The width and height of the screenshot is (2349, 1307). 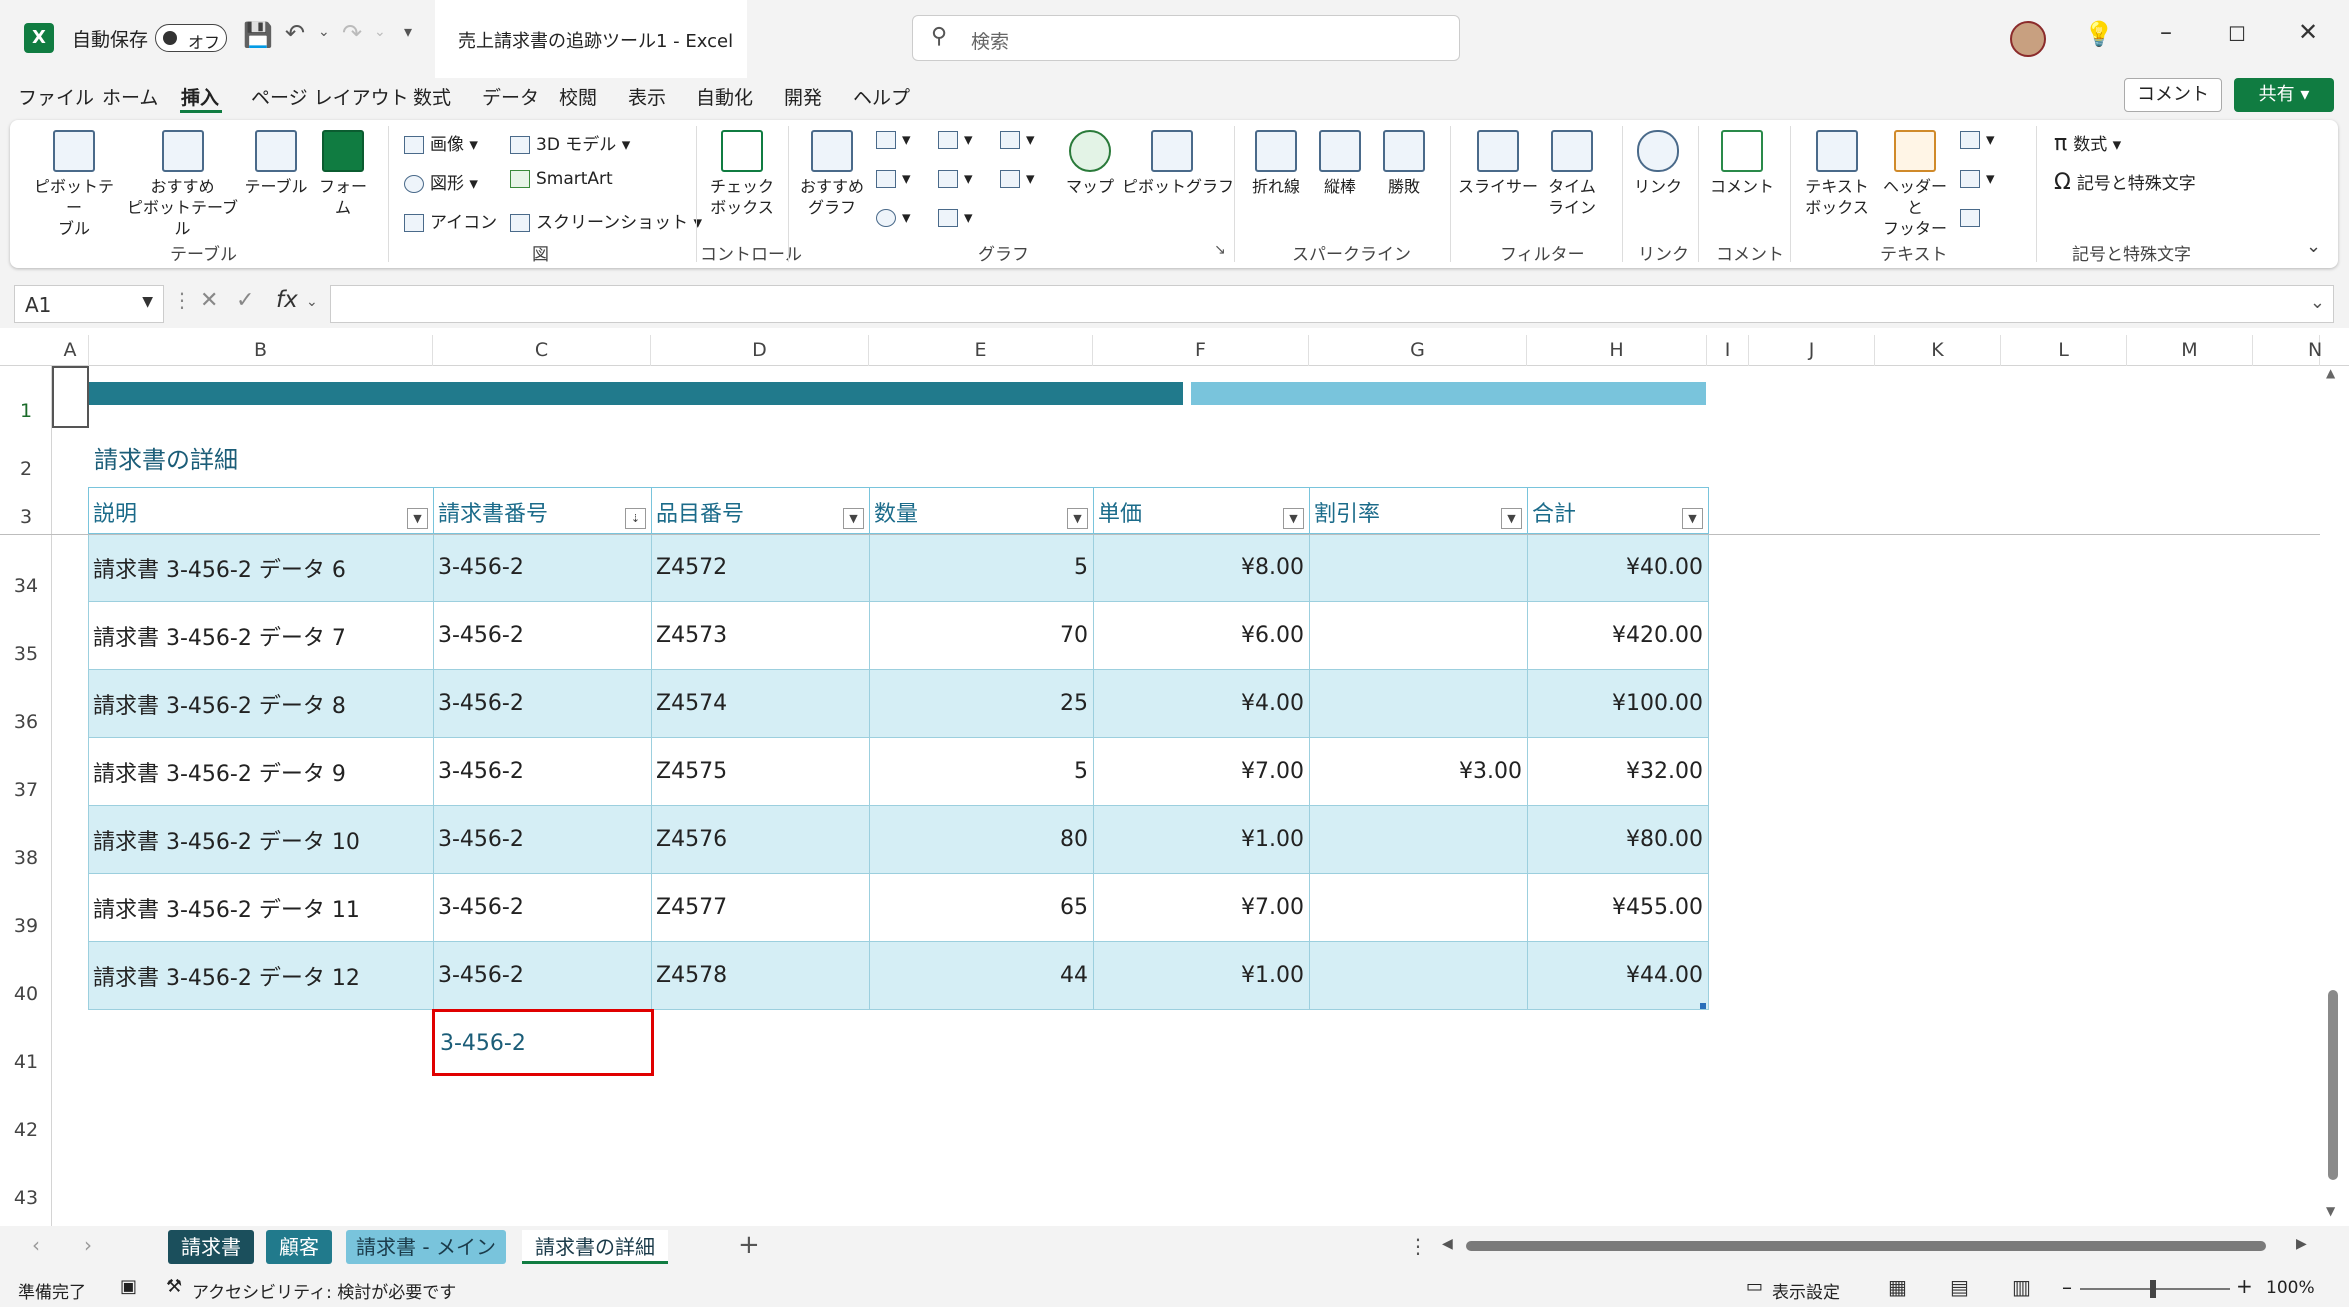 What do you see at coordinates (893, 140) in the screenshot?
I see `column-chart-button: ▾` at bounding box center [893, 140].